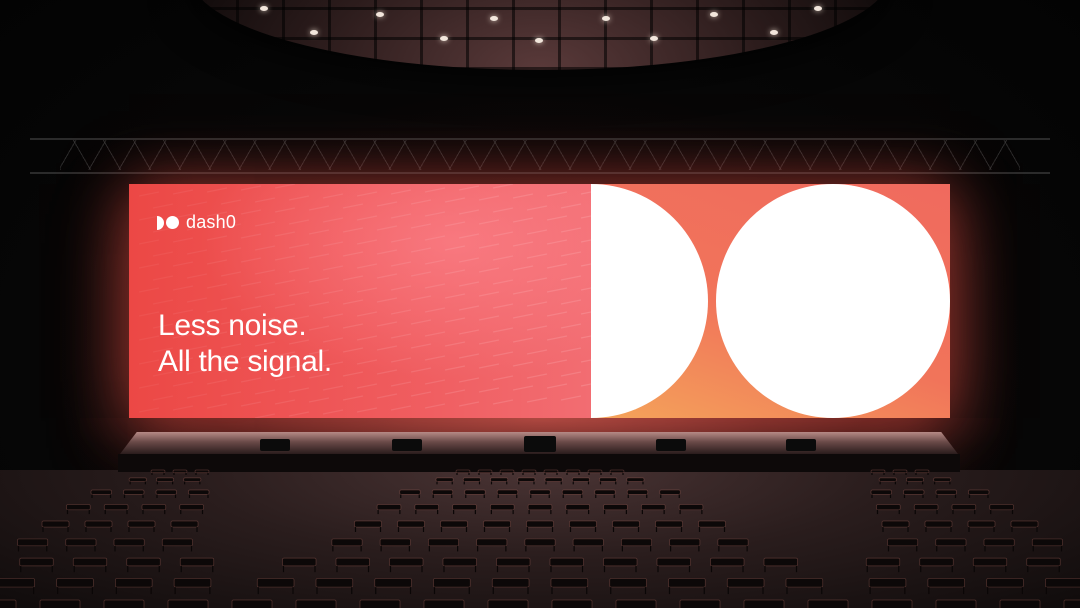 This screenshot has width=1080, height=608. I want to click on dash0-logo: dash0, so click(196, 222).